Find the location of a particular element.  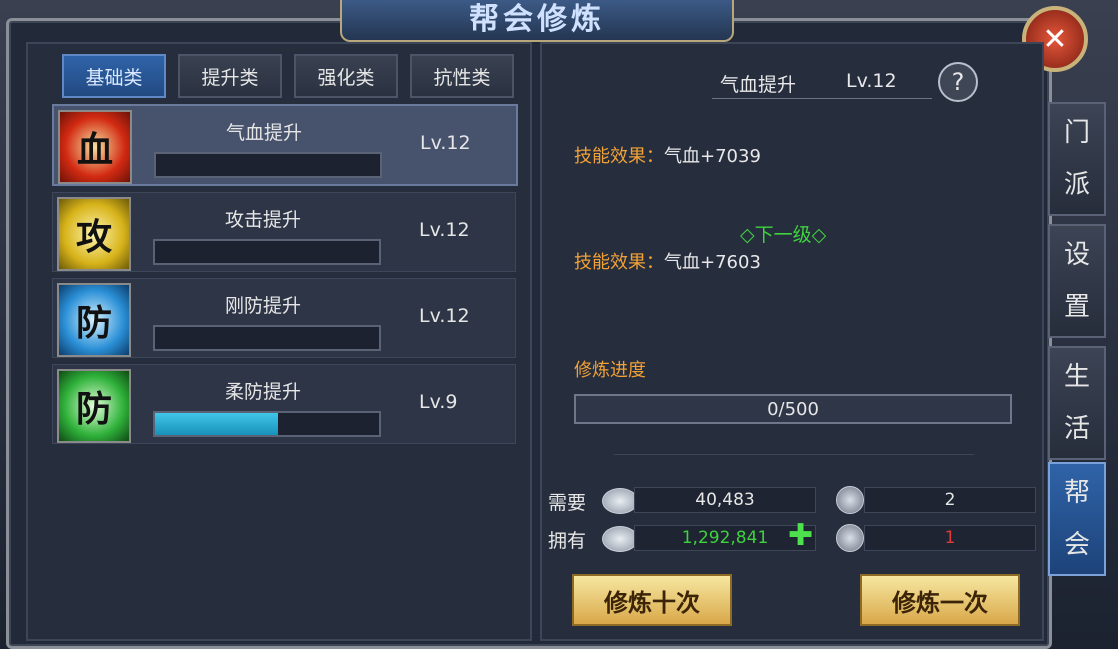

effect-value: 气血+7039 is located at coordinates (712, 156).